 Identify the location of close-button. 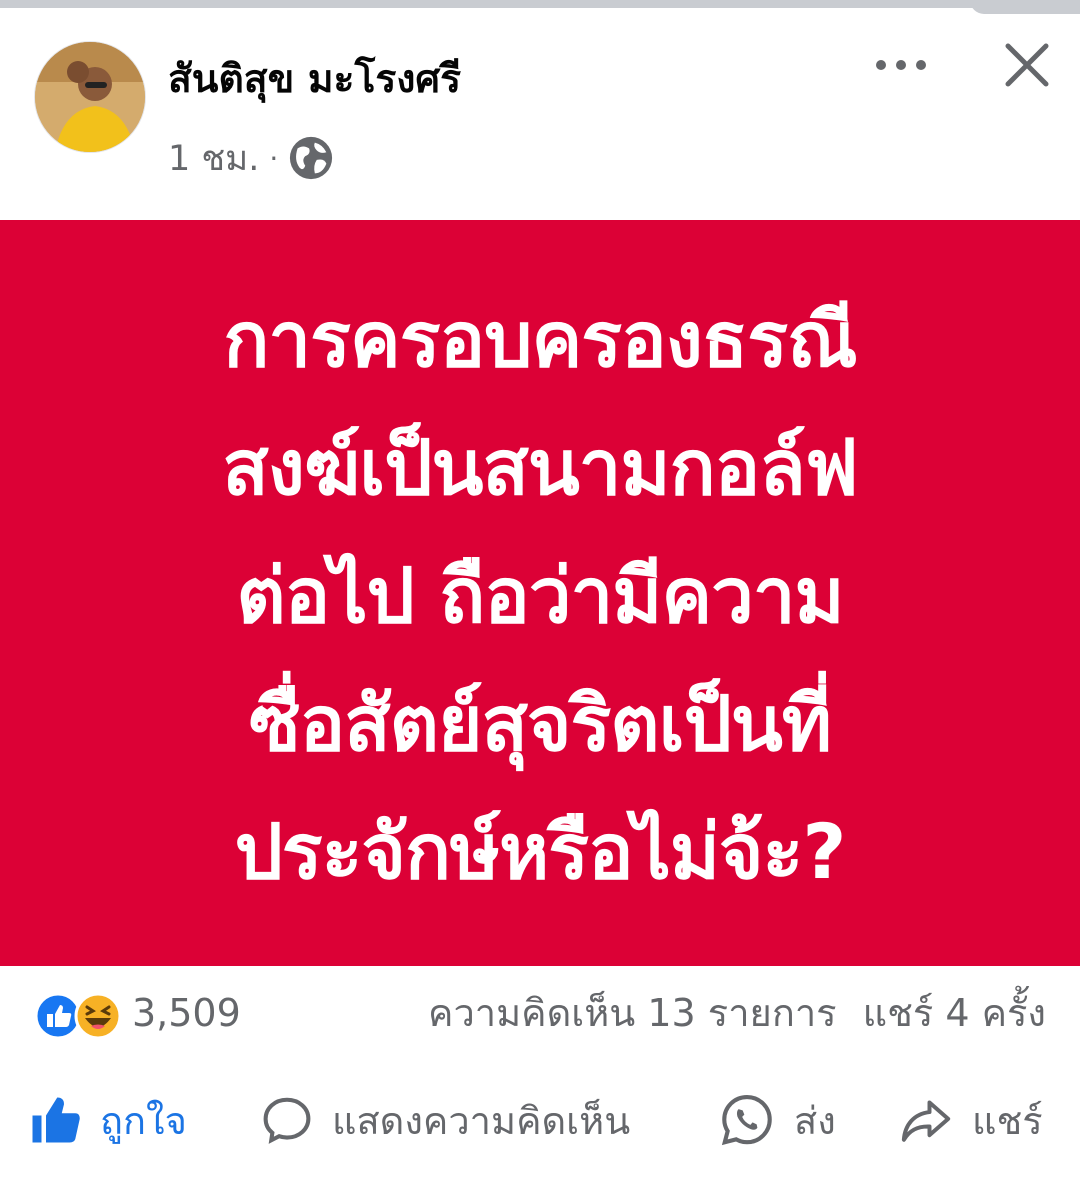
(1027, 65).